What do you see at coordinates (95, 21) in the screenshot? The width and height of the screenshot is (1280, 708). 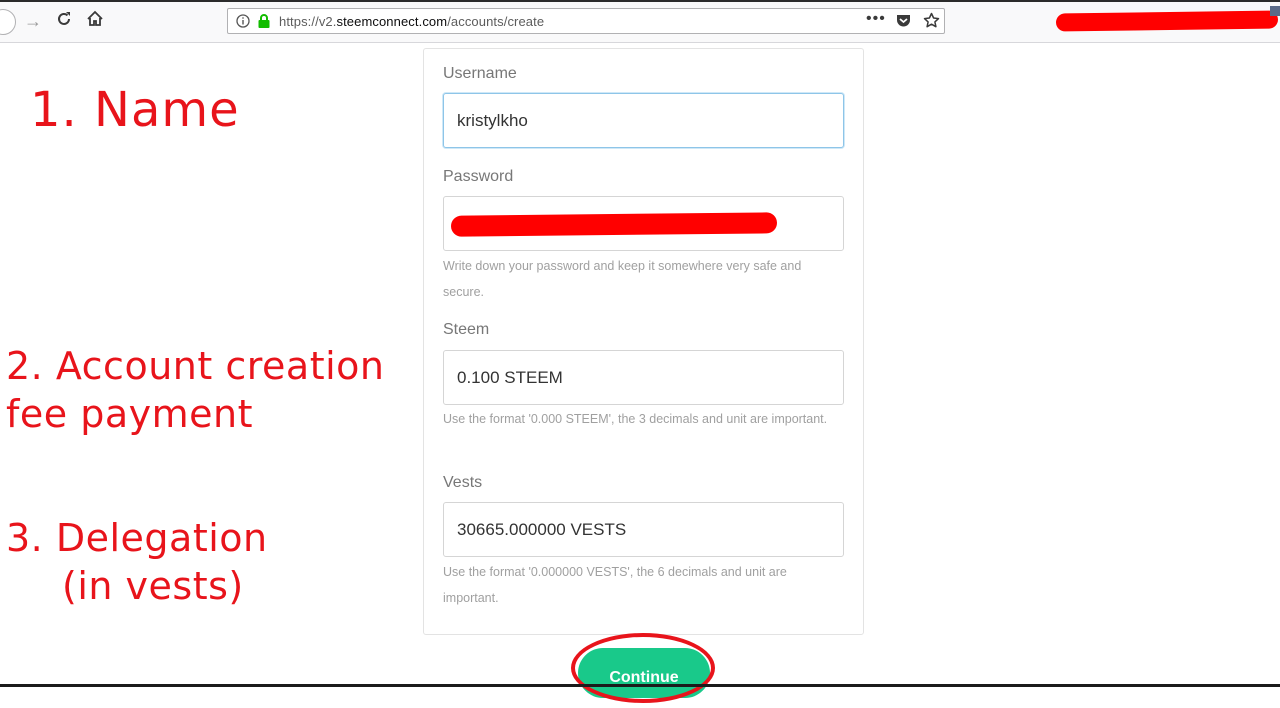 I see `home-icon` at bounding box center [95, 21].